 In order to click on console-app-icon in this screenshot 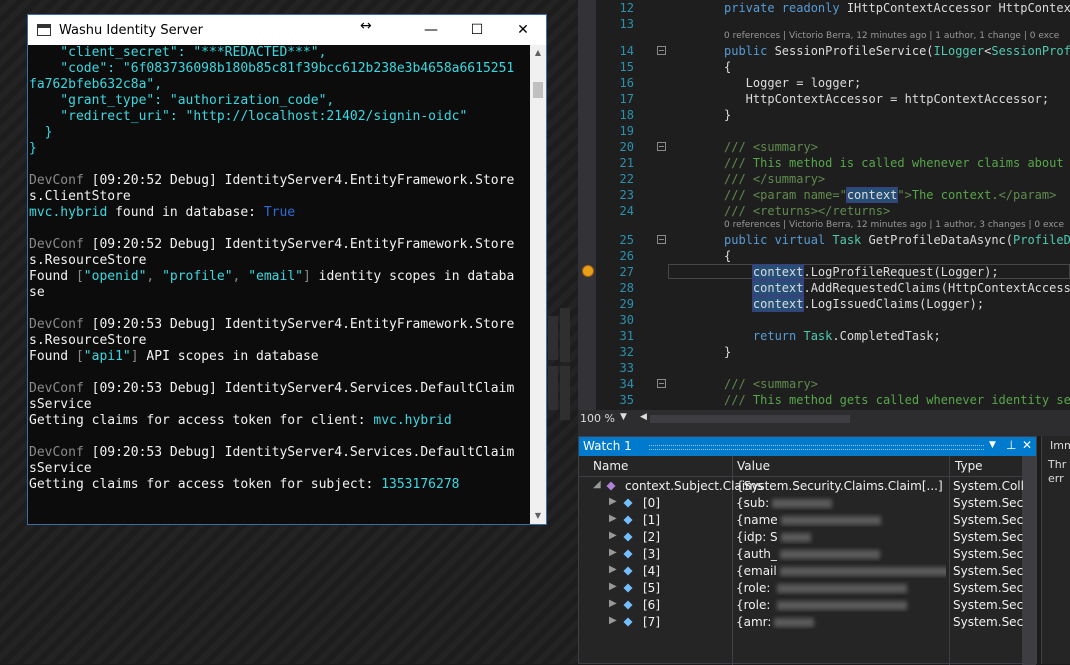, I will do `click(44, 30)`.